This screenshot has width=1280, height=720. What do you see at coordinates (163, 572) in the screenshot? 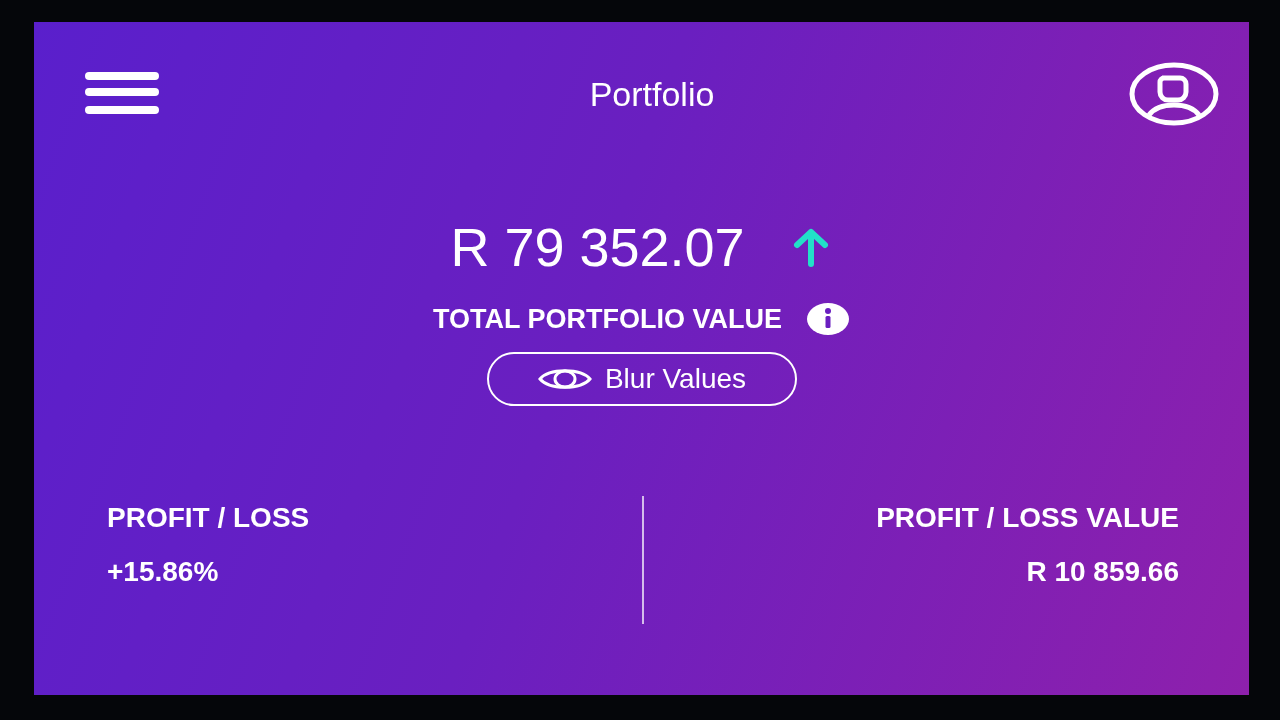
I see `stat-value: +15.86%` at bounding box center [163, 572].